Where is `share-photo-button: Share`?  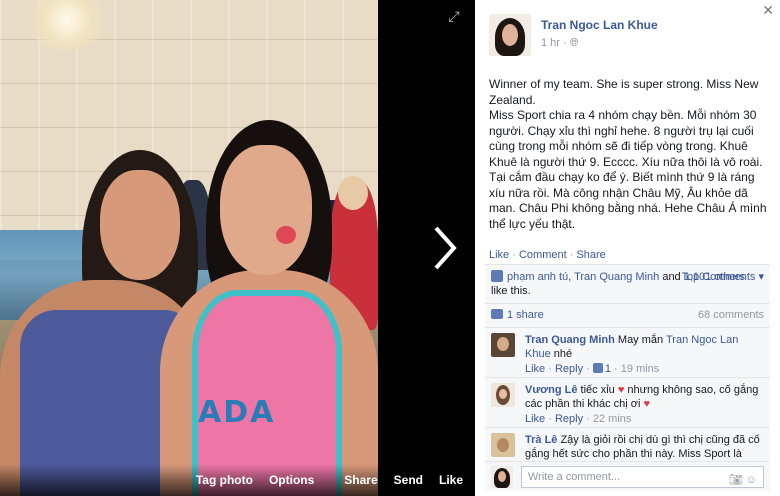 share-photo-button: Share is located at coordinates (360, 480).